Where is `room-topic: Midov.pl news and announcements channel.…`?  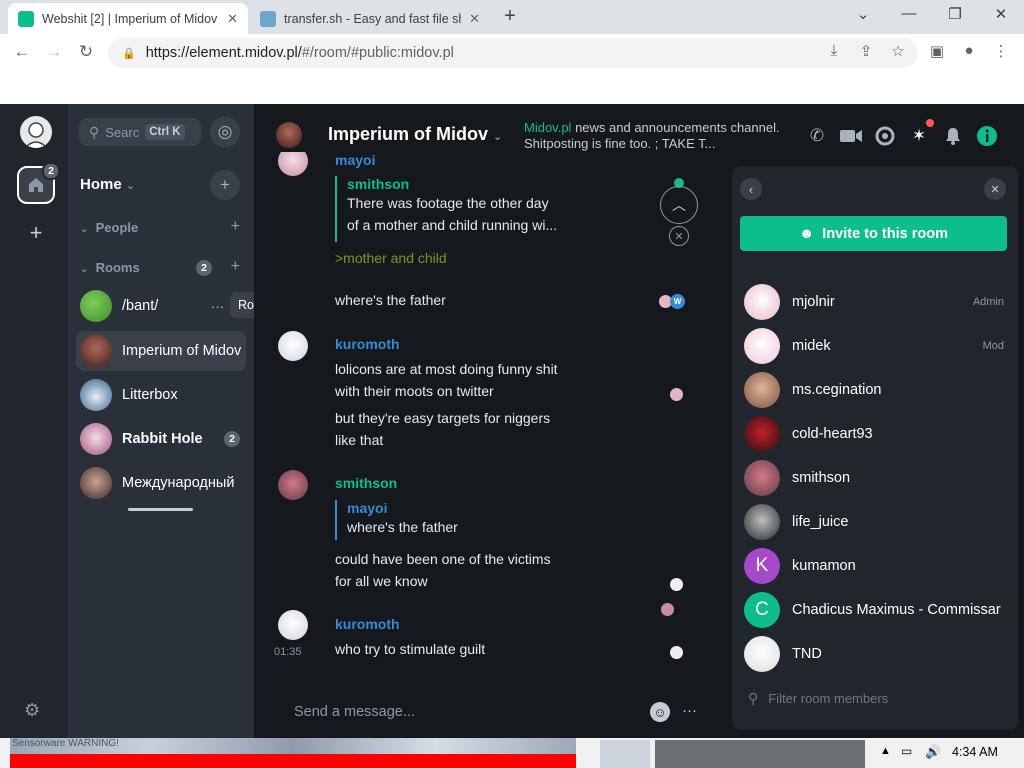
room-topic: Midov.pl news and announcements channel.… is located at coordinates (656, 137).